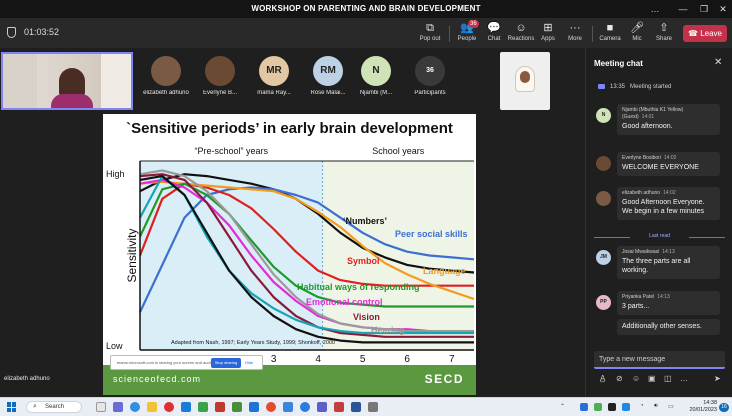 This screenshot has height=416, width=732. Describe the element at coordinates (662, 326) in the screenshot. I see `message-text: Additionally other senses.` at that location.